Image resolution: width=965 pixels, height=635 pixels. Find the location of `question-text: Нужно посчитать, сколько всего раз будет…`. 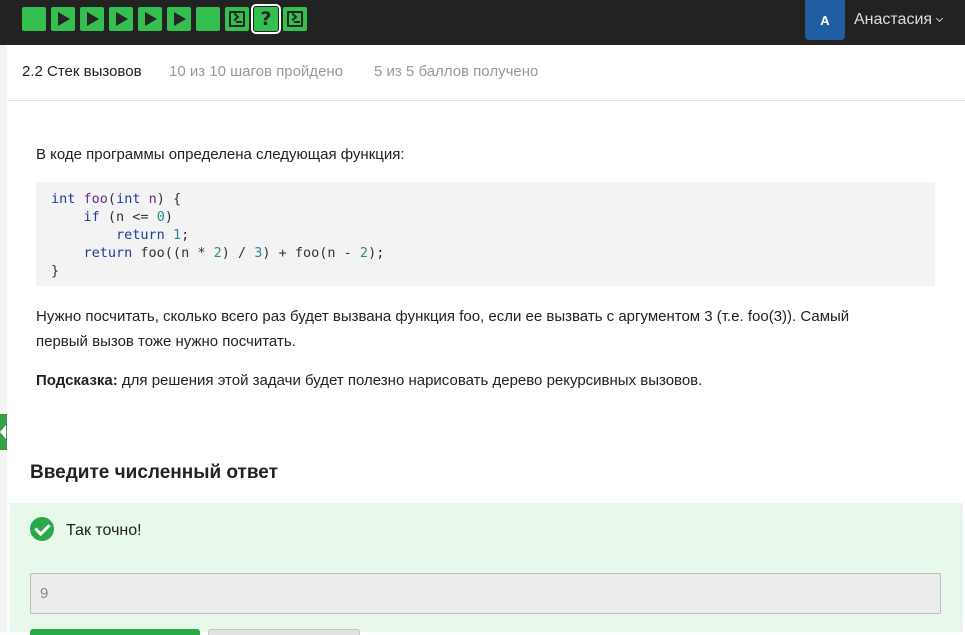

question-text: Нужно посчитать, сколько всего раз будет… is located at coordinates (486, 329).